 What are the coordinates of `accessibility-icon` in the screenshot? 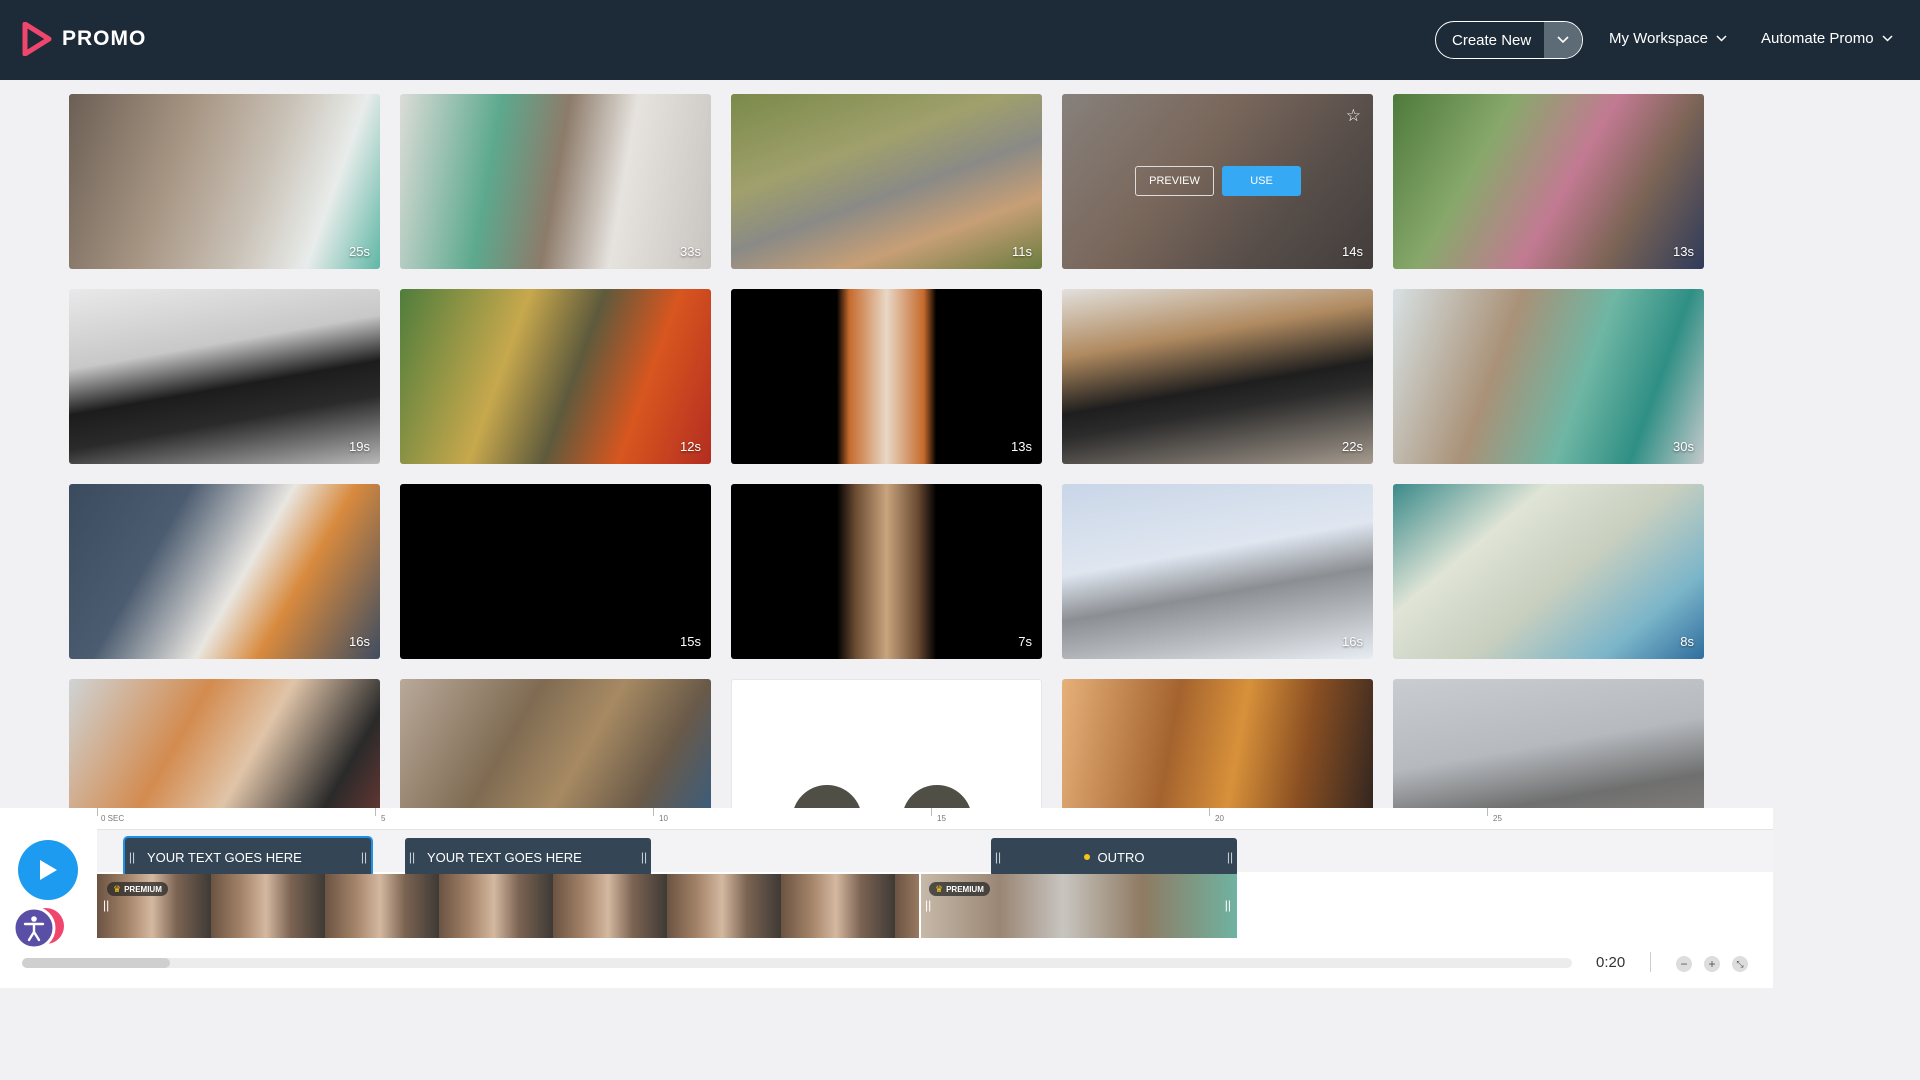 It's located at (38, 928).